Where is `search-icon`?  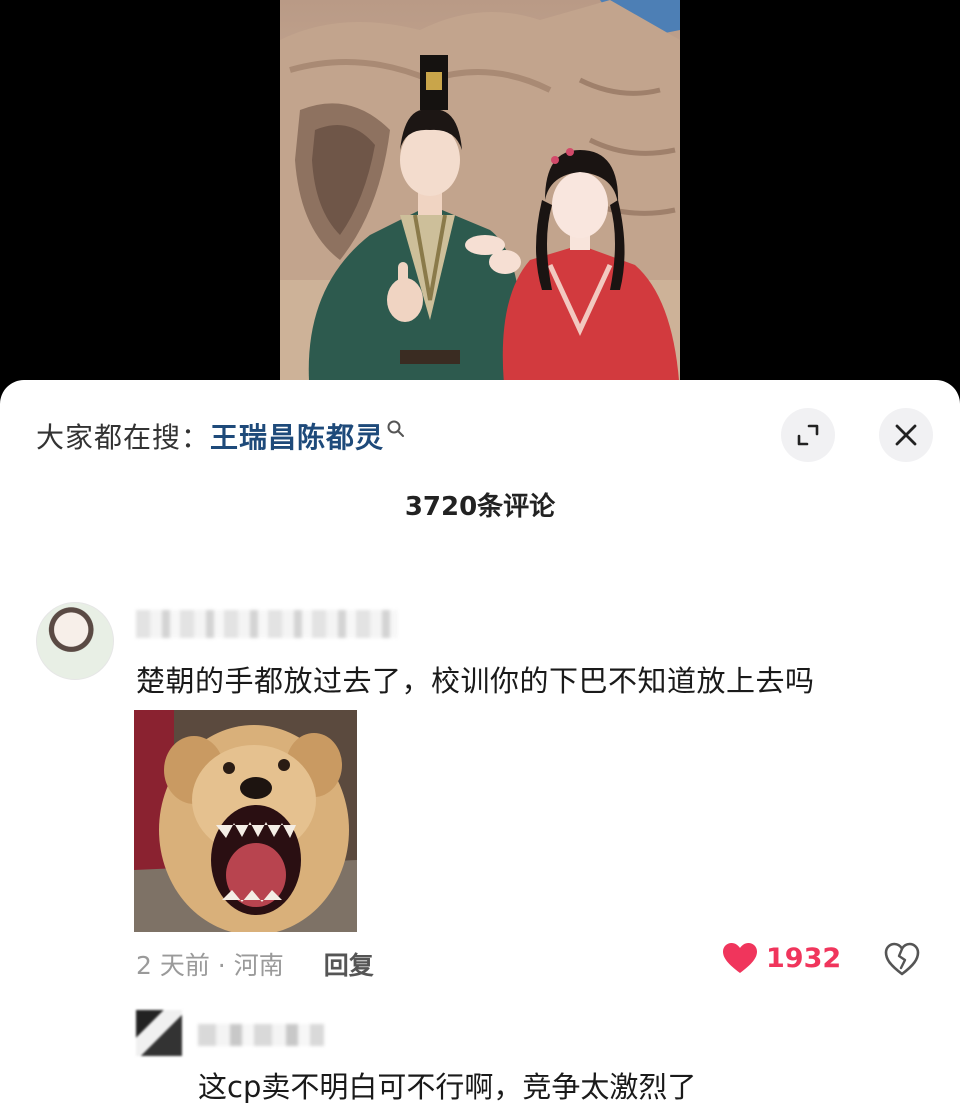
search-icon is located at coordinates (396, 428).